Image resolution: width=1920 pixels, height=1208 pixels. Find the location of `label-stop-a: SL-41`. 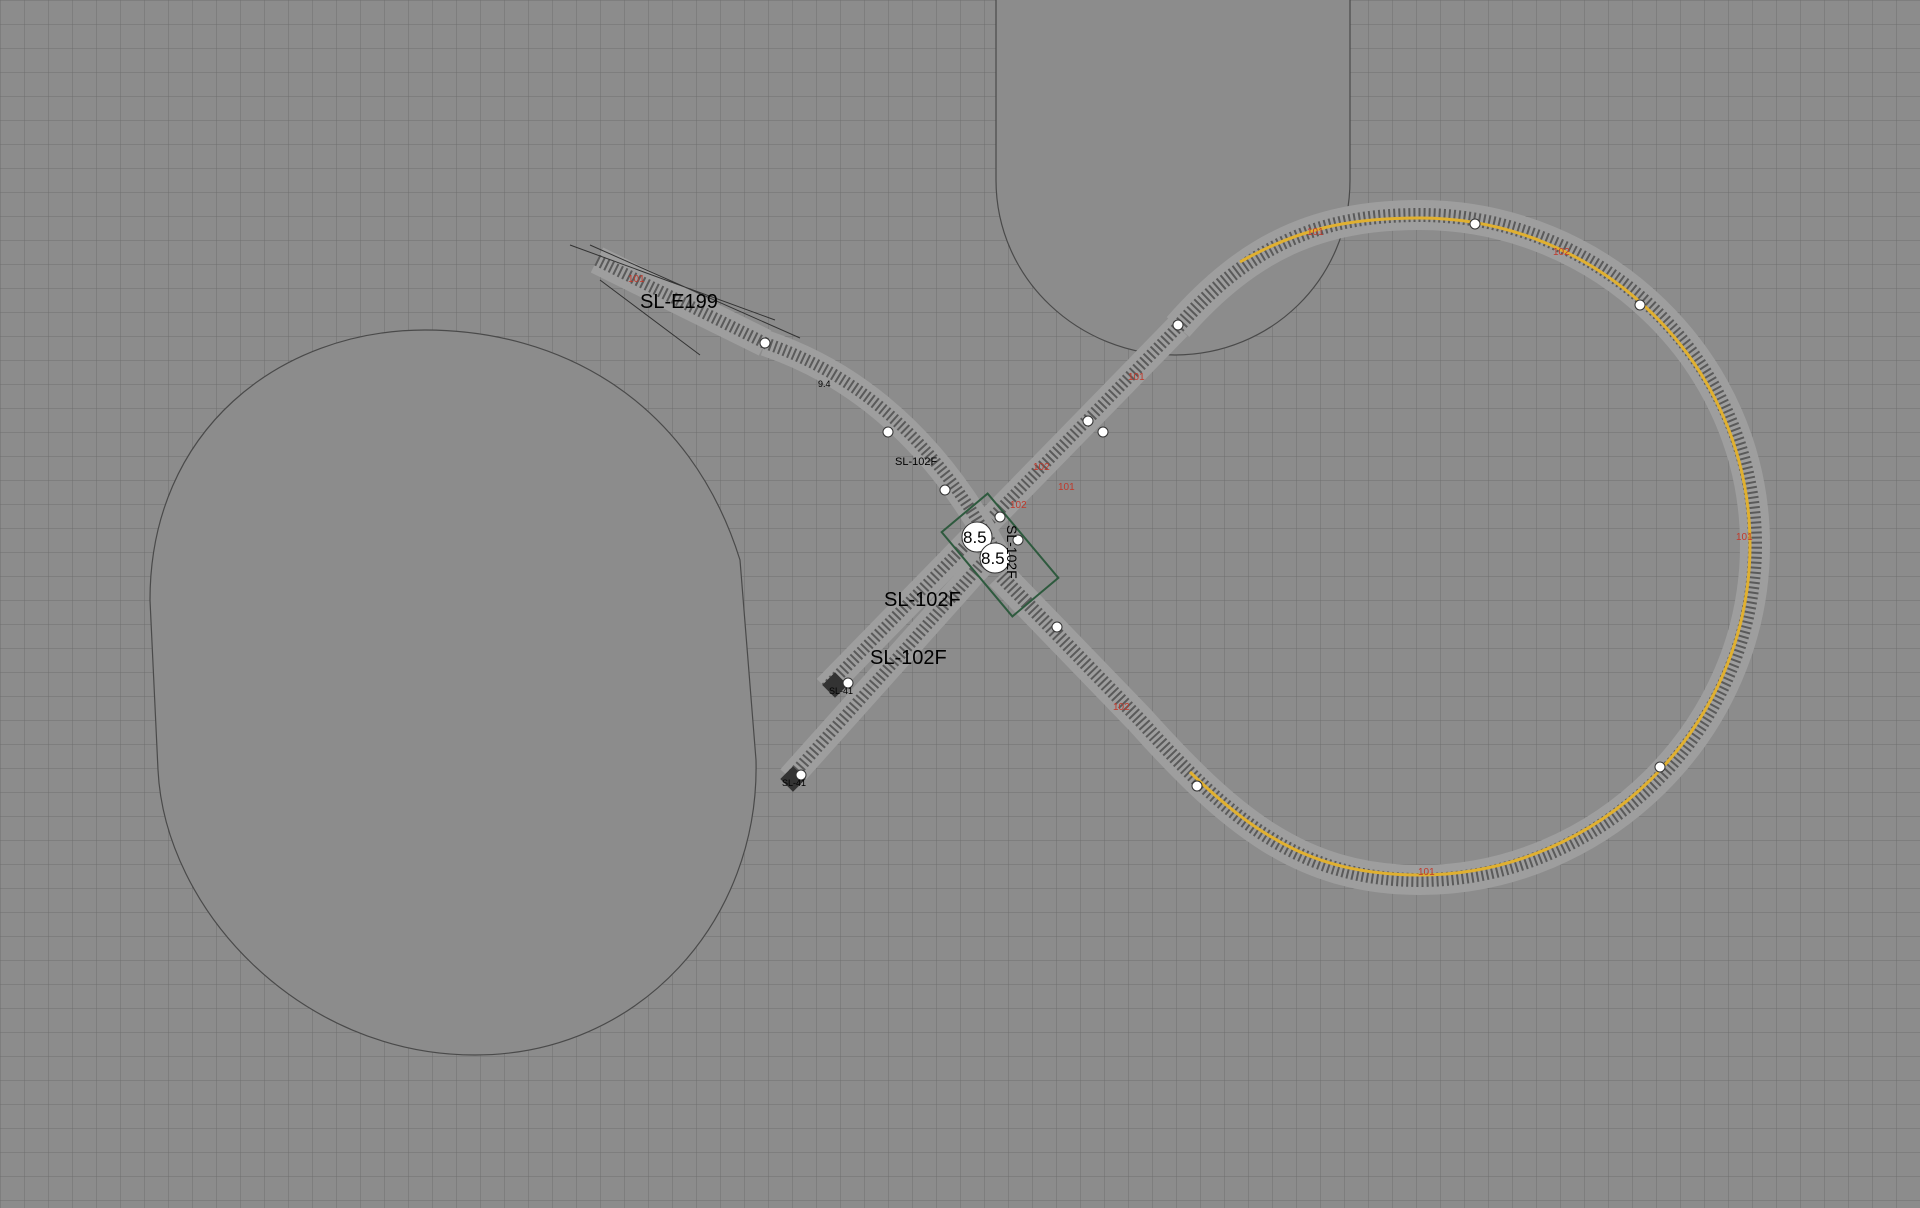

label-stop-a: SL-41 is located at coordinates (841, 691).